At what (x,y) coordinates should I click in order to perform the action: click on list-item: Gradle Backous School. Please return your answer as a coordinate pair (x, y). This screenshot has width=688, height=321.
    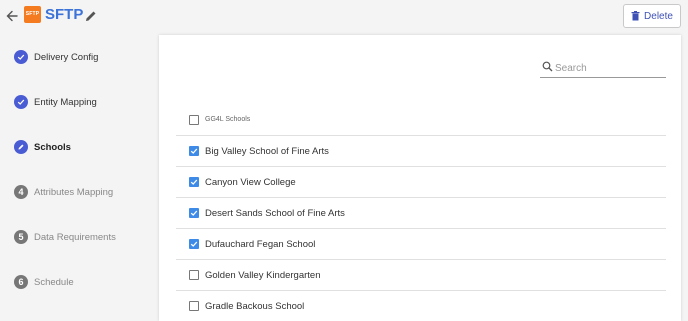
    Looking at the image, I should click on (421, 306).